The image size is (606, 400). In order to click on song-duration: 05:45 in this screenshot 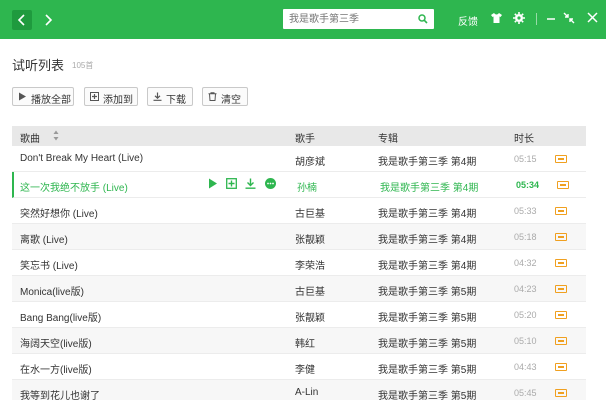, I will do `click(525, 393)`.